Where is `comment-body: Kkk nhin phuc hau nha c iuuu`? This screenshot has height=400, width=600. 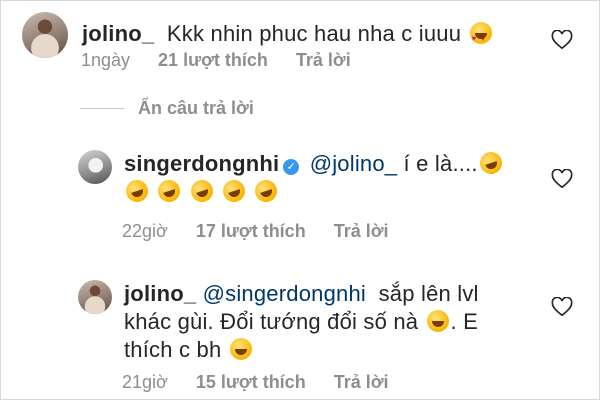 comment-body: Kkk nhin phuc hau nha c iuuu is located at coordinates (314, 33).